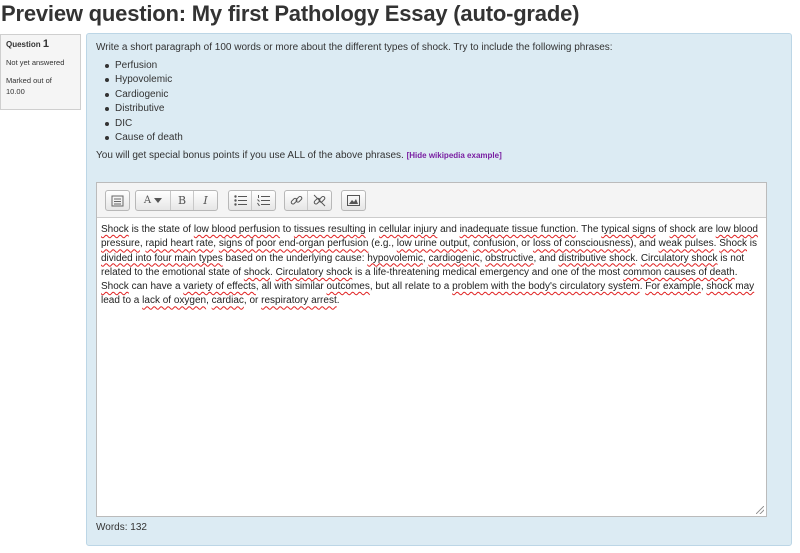 The height and width of the screenshot is (553, 800). I want to click on answer-text: based on the underlying cause:, so click(295, 258).